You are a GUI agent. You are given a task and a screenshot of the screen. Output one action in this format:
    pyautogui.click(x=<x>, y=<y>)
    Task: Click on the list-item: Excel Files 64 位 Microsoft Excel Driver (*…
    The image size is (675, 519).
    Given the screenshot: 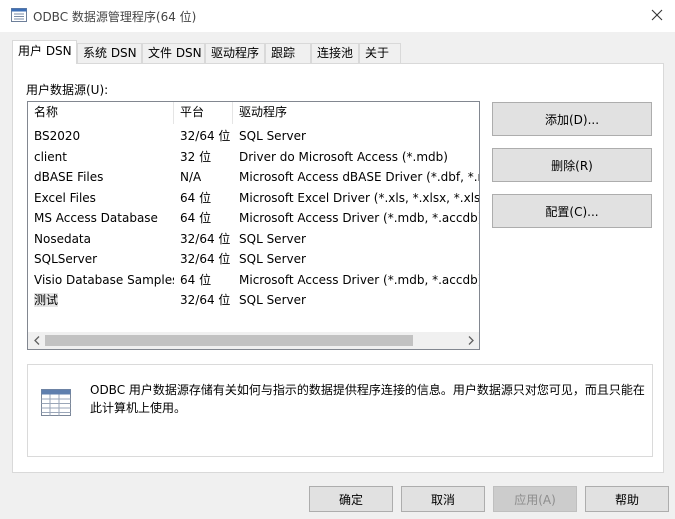 What is the action you would take?
    pyautogui.click(x=253, y=198)
    